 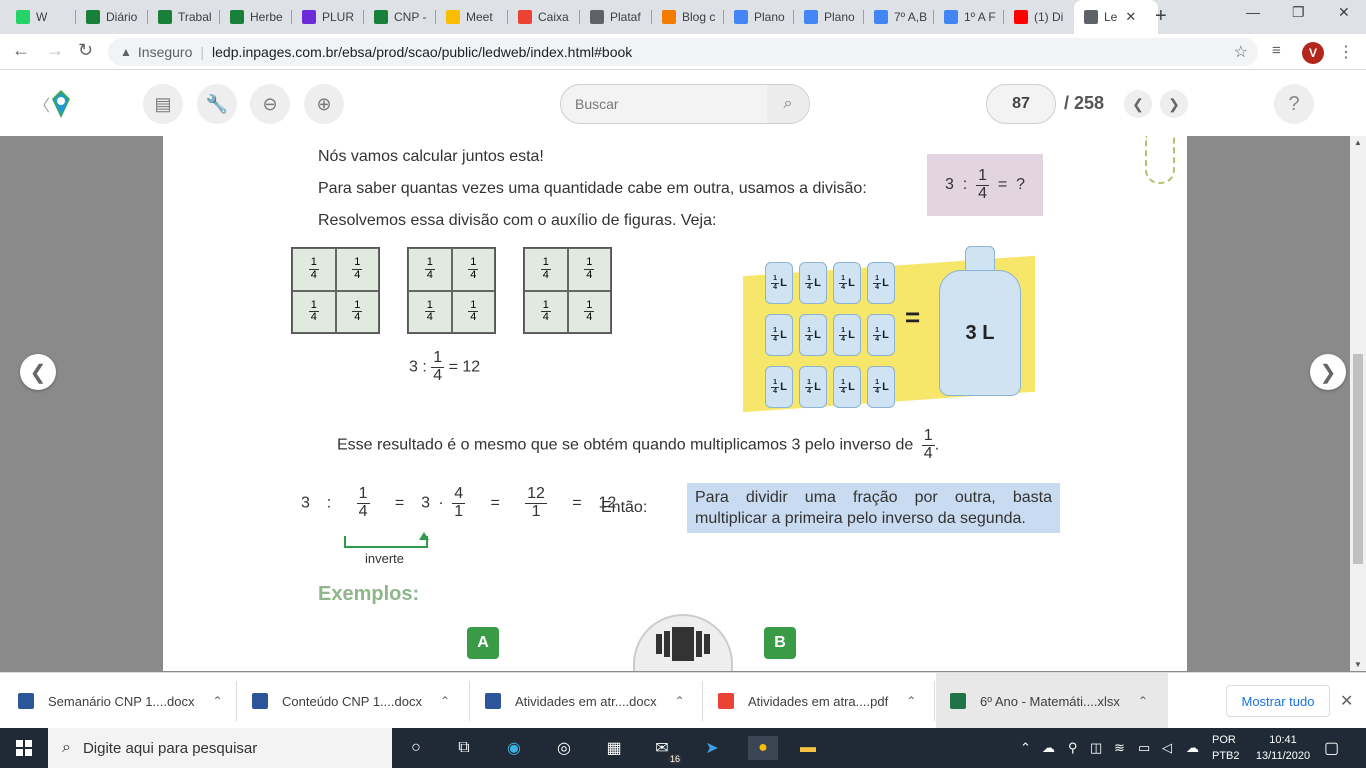 I want to click on battery-icon: ▭, so click(x=1144, y=748).